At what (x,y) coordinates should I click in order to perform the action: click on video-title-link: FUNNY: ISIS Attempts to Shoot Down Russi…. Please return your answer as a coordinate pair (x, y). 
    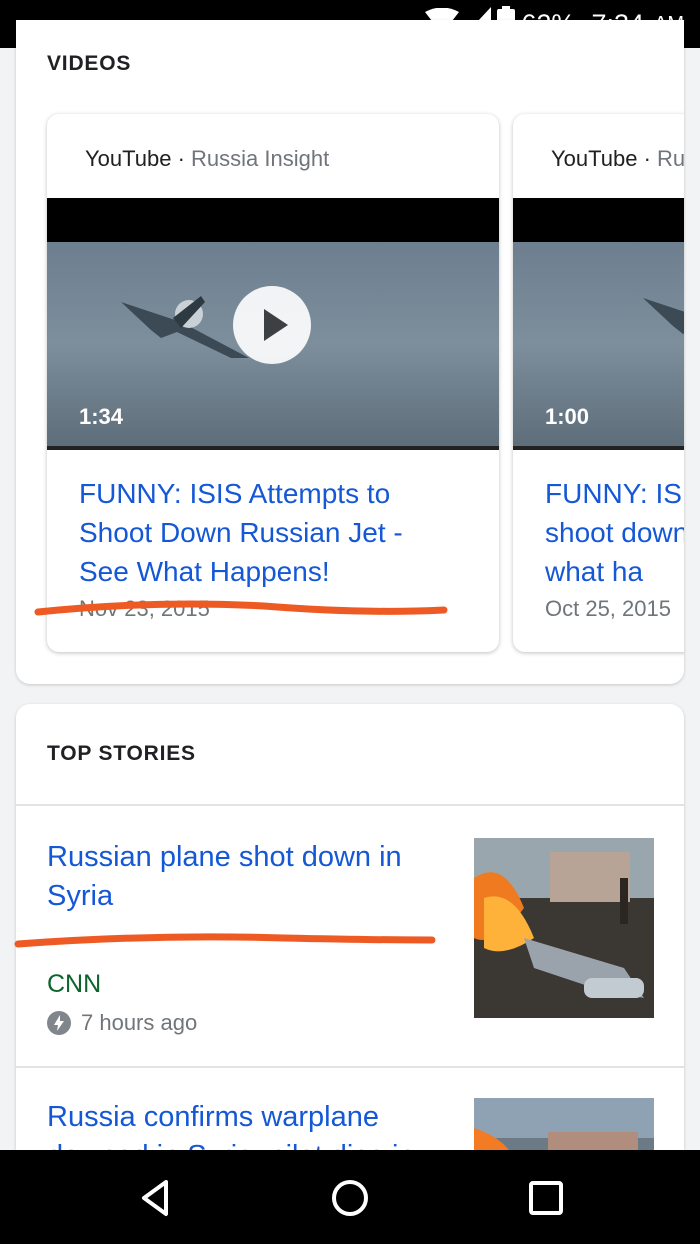
    Looking at the image, I should click on (269, 532).